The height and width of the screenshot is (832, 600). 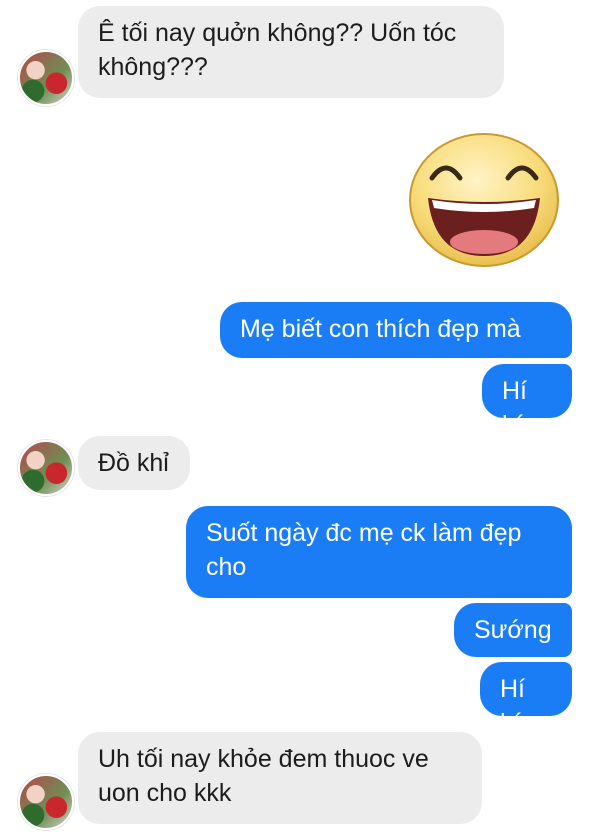 I want to click on message-text: Suốt ngày đc mẹ ck làm đẹp cho, so click(x=364, y=550).